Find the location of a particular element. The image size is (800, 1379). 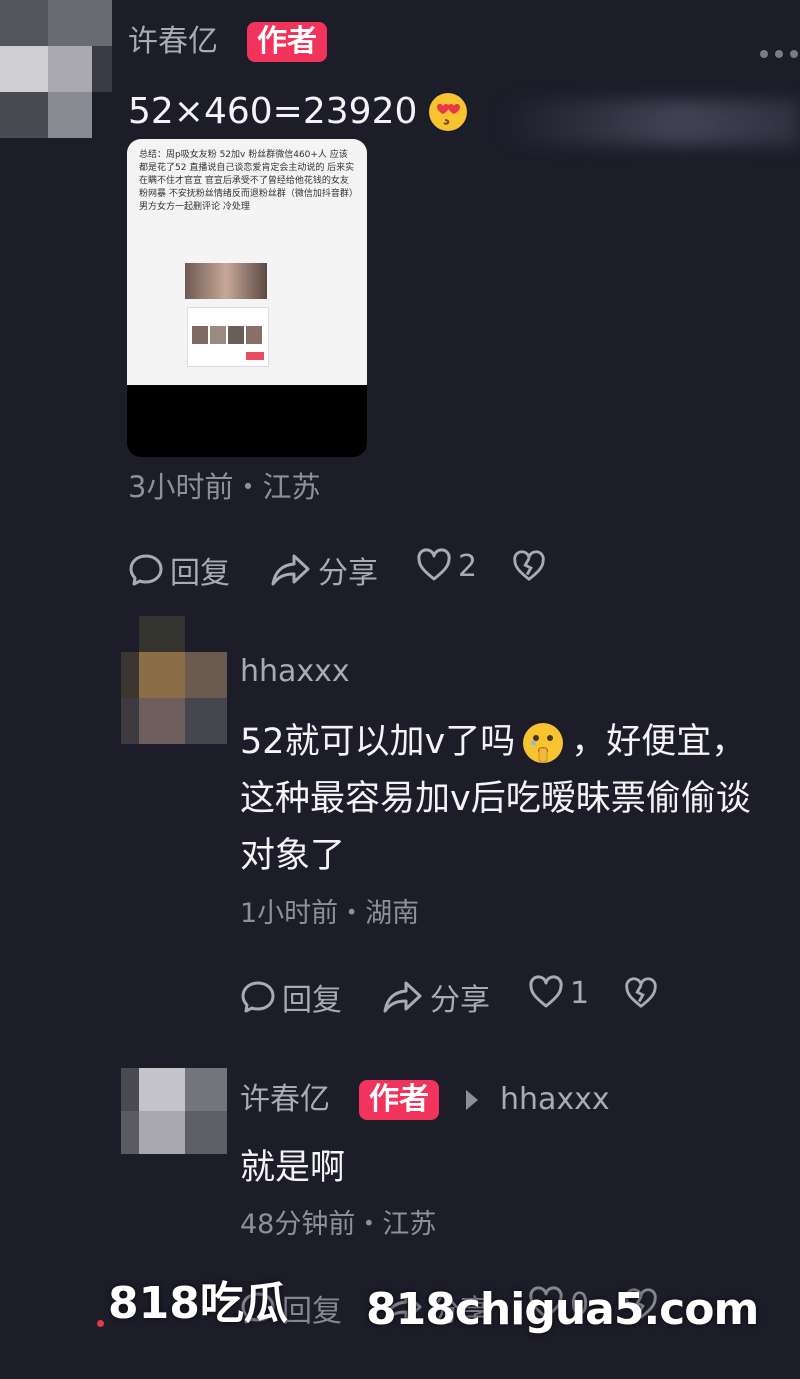

post-reply-button: 回复 is located at coordinates (179, 570).